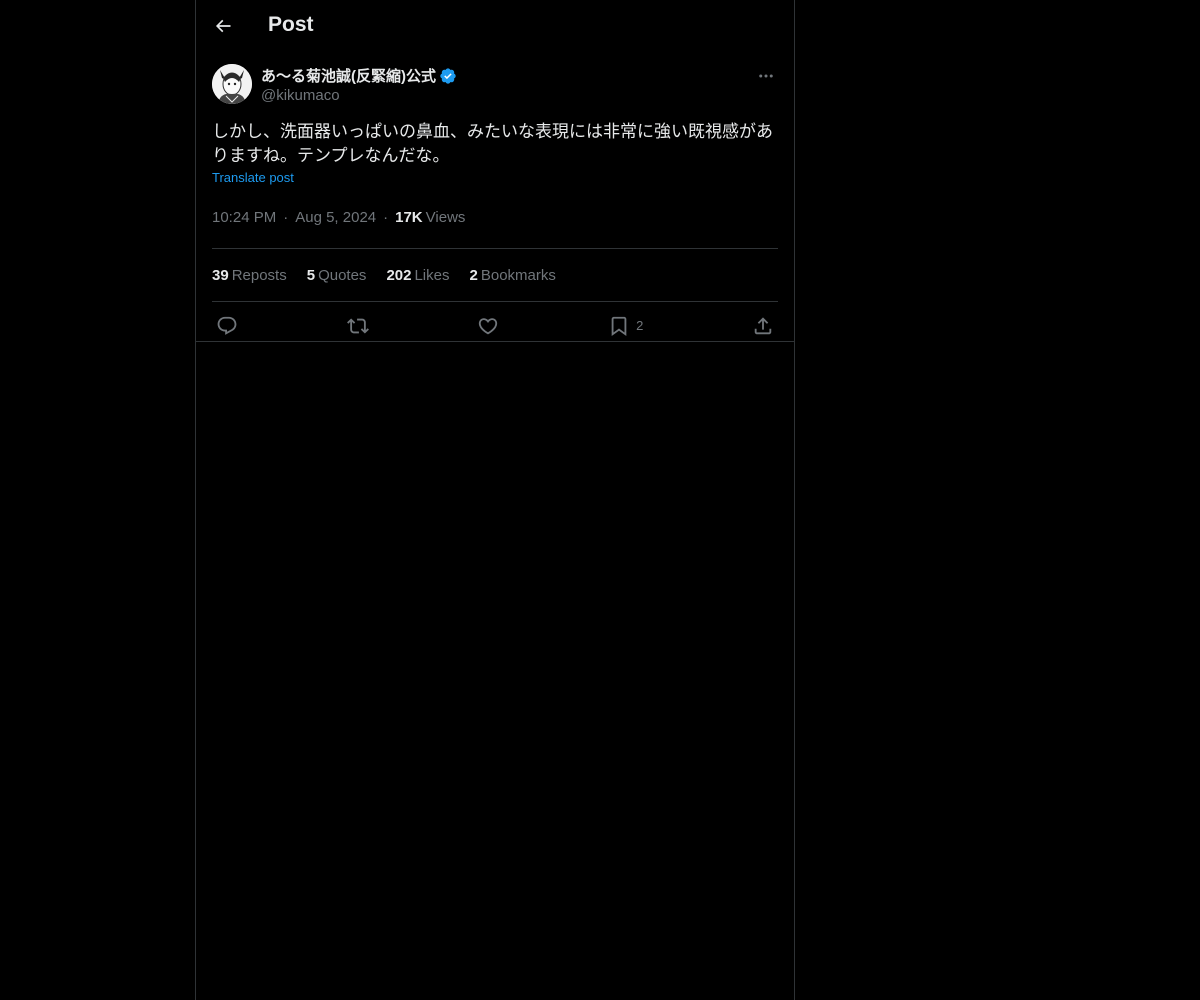 This screenshot has height=1000, width=1200. What do you see at coordinates (399, 275) in the screenshot?
I see `stat-count: 202` at bounding box center [399, 275].